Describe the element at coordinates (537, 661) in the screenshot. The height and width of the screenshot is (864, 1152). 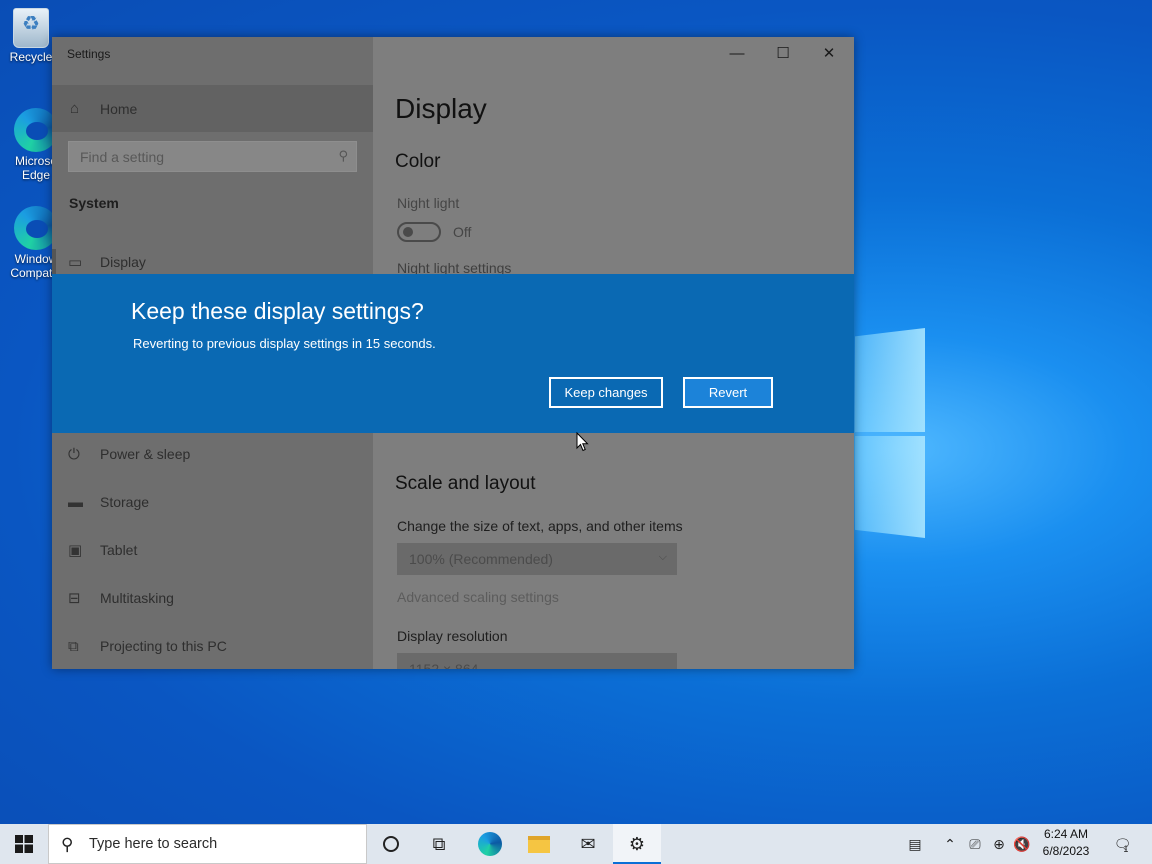
I see `resolution-dropdown: 1152 × 864` at that location.